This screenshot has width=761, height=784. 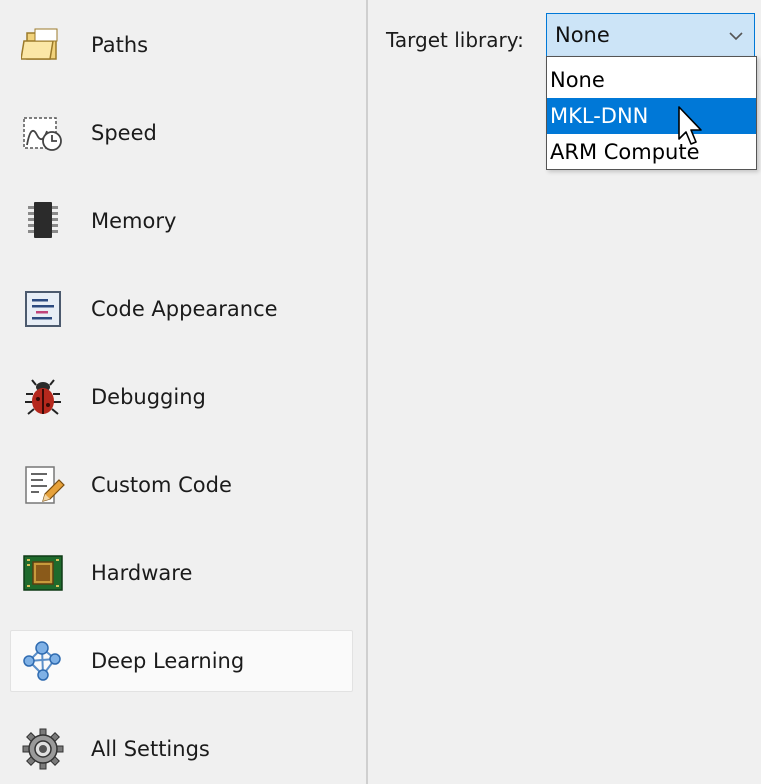 What do you see at coordinates (148, 397) in the screenshot?
I see `sidebar-item-label: Debugging` at bounding box center [148, 397].